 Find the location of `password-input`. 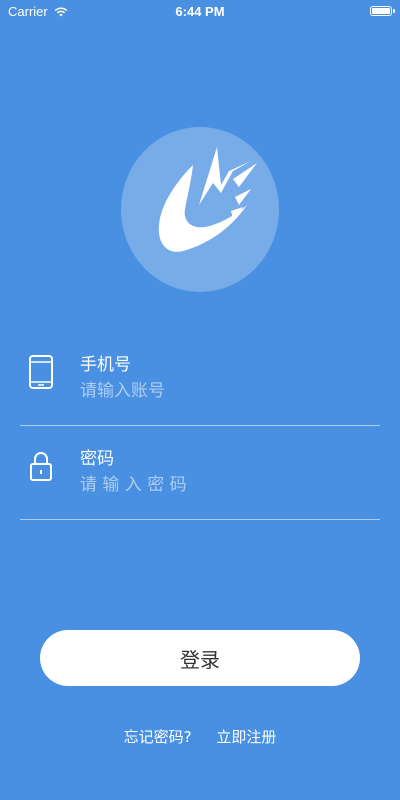

password-input is located at coordinates (220, 485).